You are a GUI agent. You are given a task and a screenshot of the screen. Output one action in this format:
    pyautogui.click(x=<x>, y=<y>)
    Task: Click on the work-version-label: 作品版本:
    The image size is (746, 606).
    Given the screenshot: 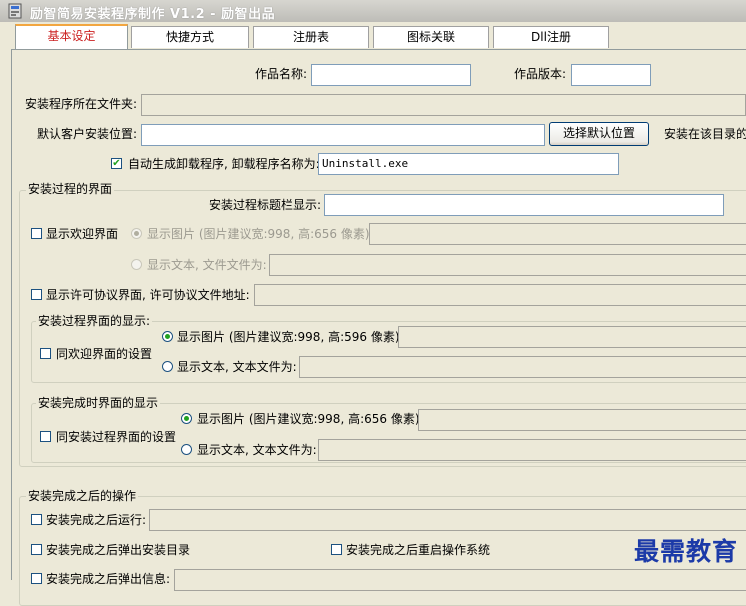 What is the action you would take?
    pyautogui.click(x=540, y=74)
    